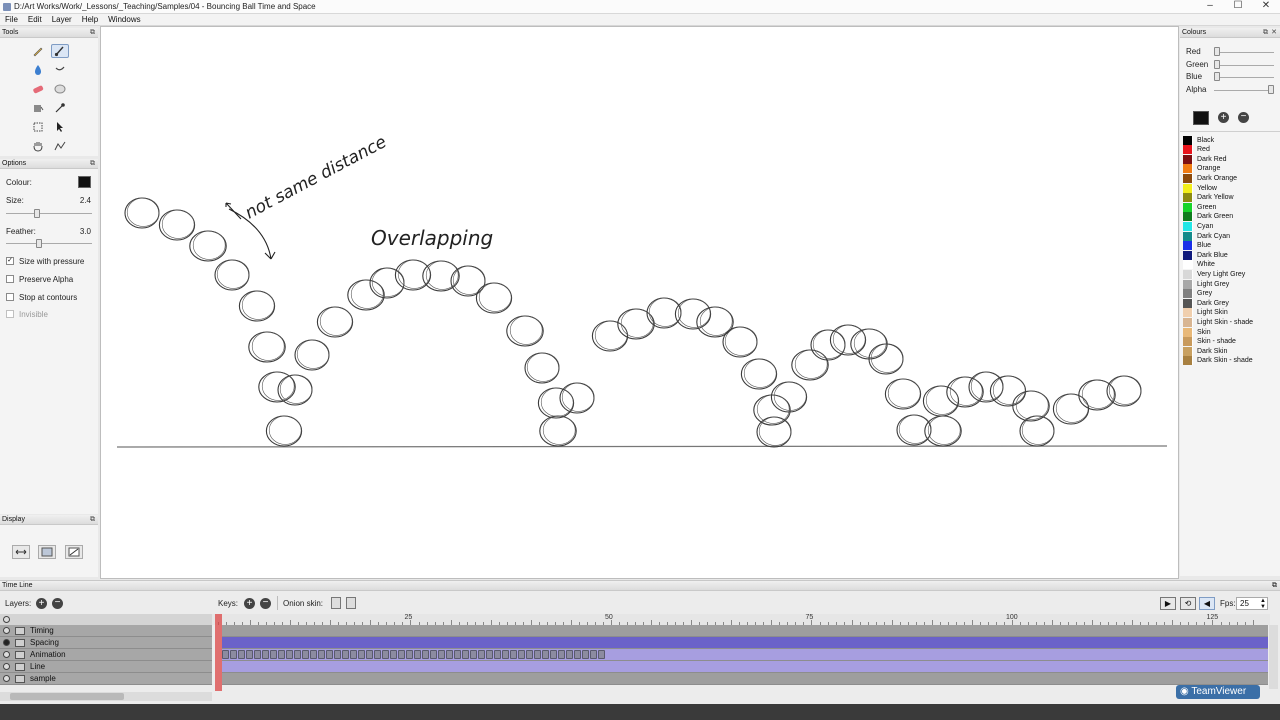  What do you see at coordinates (1217, 51) in the screenshot?
I see `red-slider-handle` at bounding box center [1217, 51].